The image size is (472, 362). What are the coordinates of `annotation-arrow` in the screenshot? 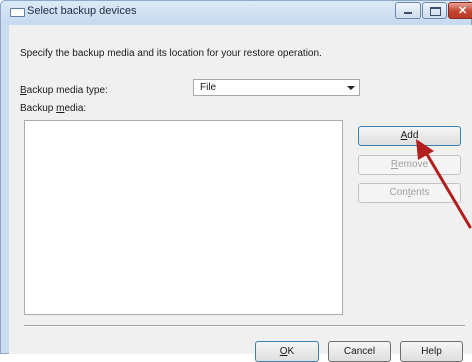 It's located at (444, 184).